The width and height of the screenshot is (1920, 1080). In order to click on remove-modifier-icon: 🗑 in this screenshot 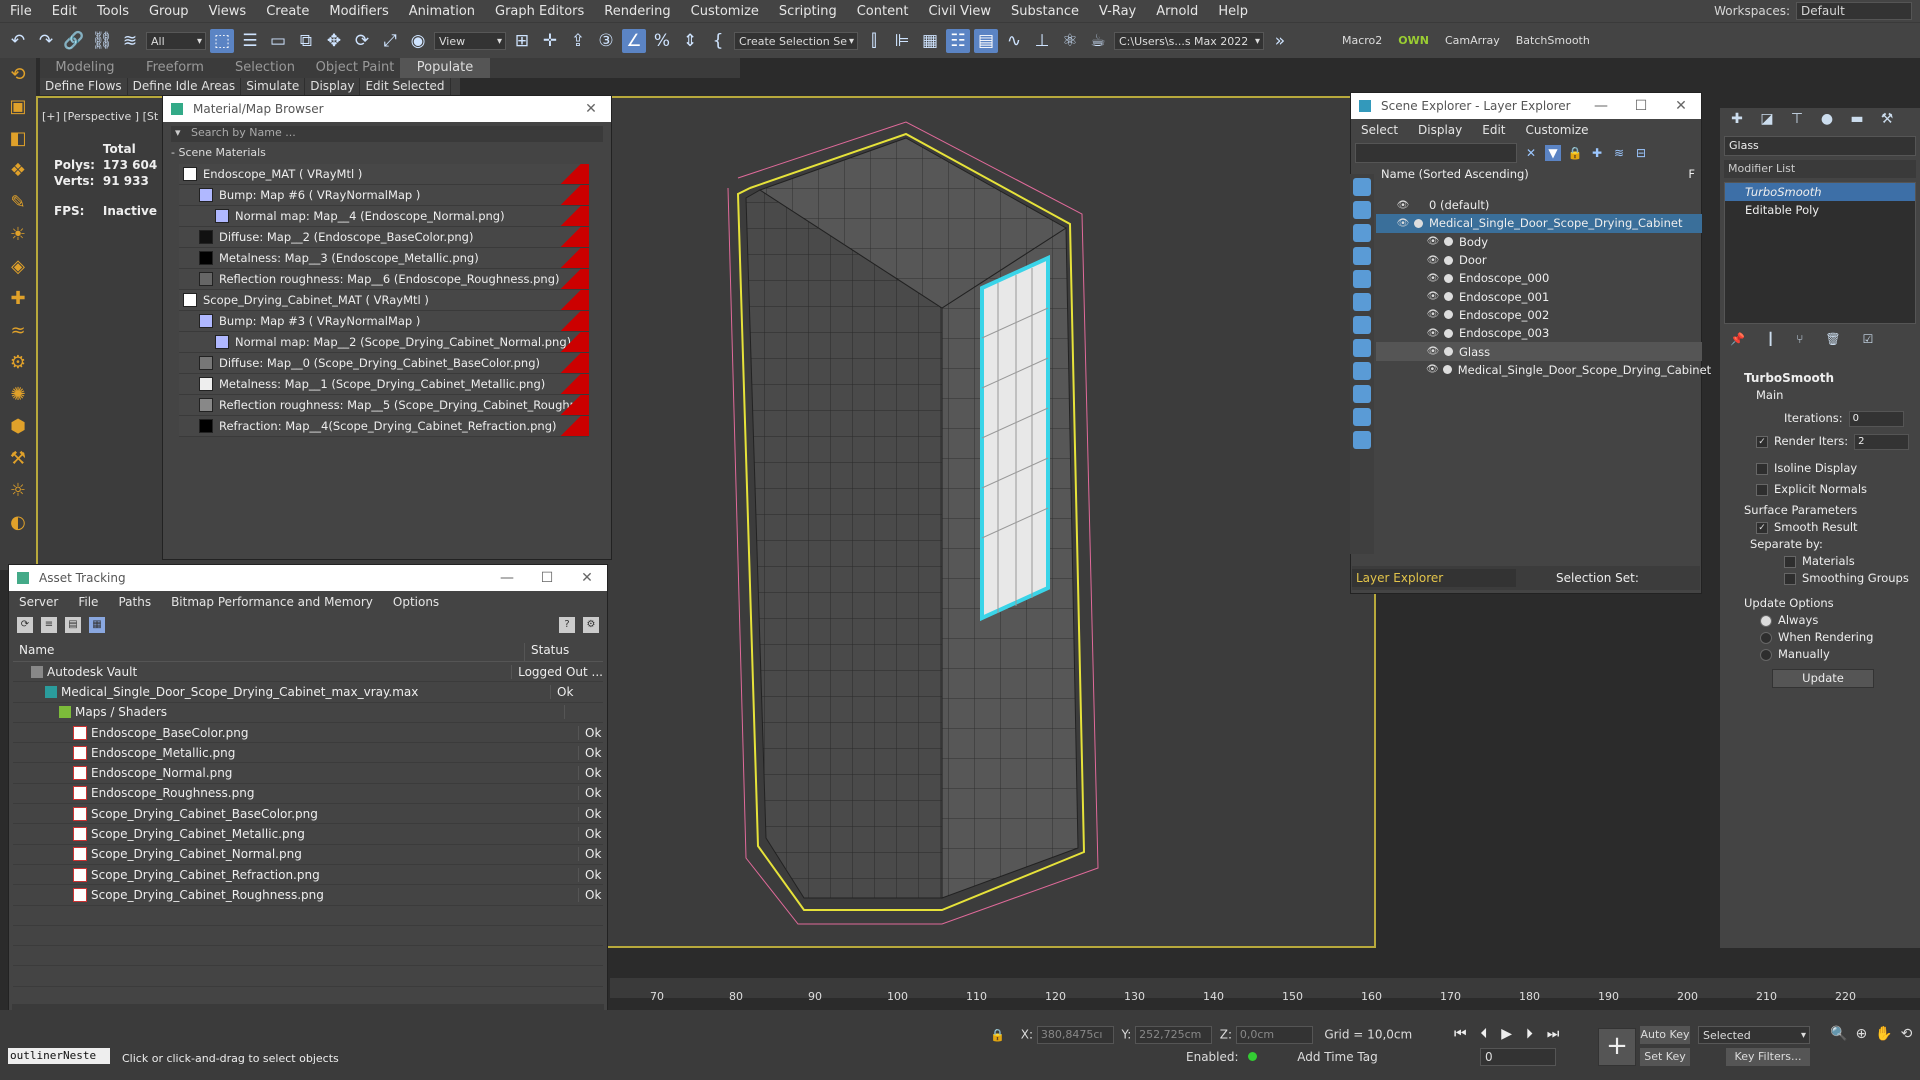, I will do `click(1832, 339)`.